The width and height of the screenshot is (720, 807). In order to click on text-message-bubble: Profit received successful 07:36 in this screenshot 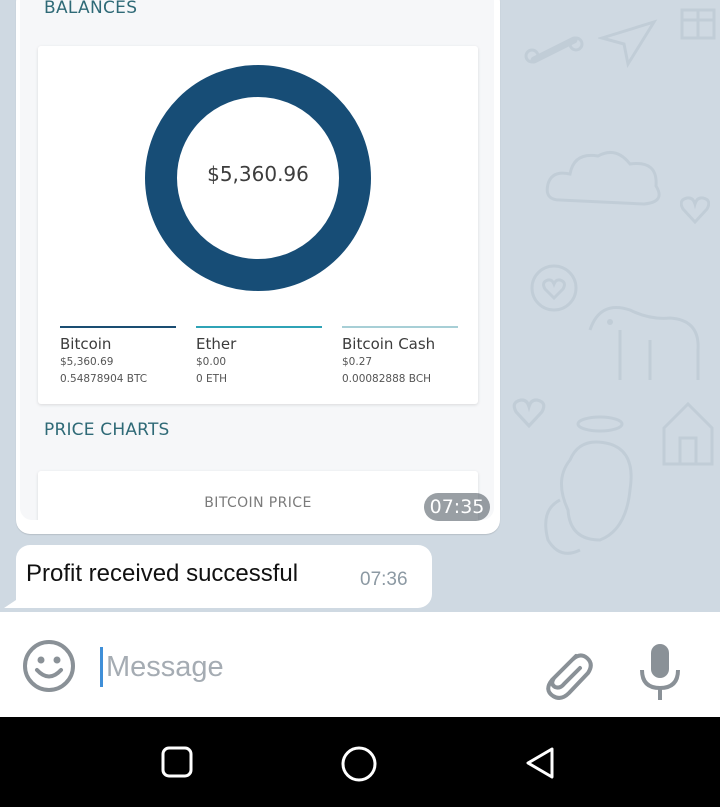, I will do `click(224, 576)`.